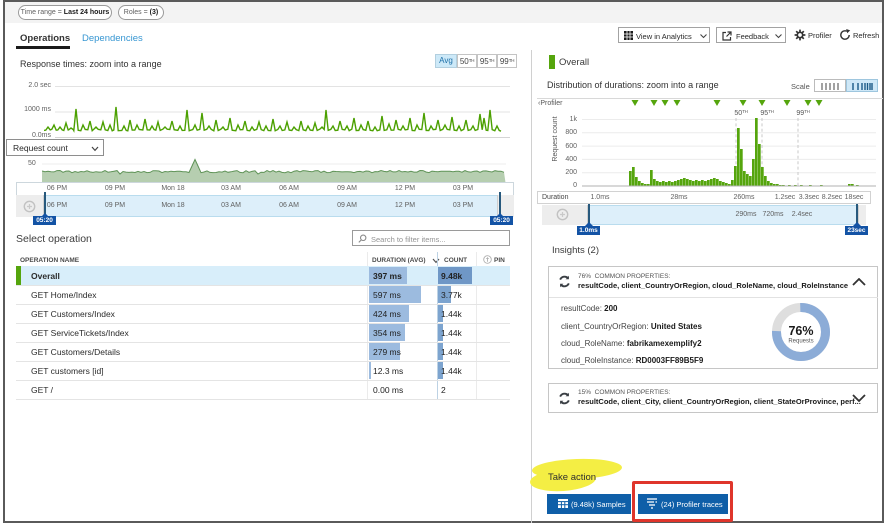 This screenshot has height=530, width=893. Describe the element at coordinates (800, 331) in the screenshot. I see `svg-text: 76%` at that location.